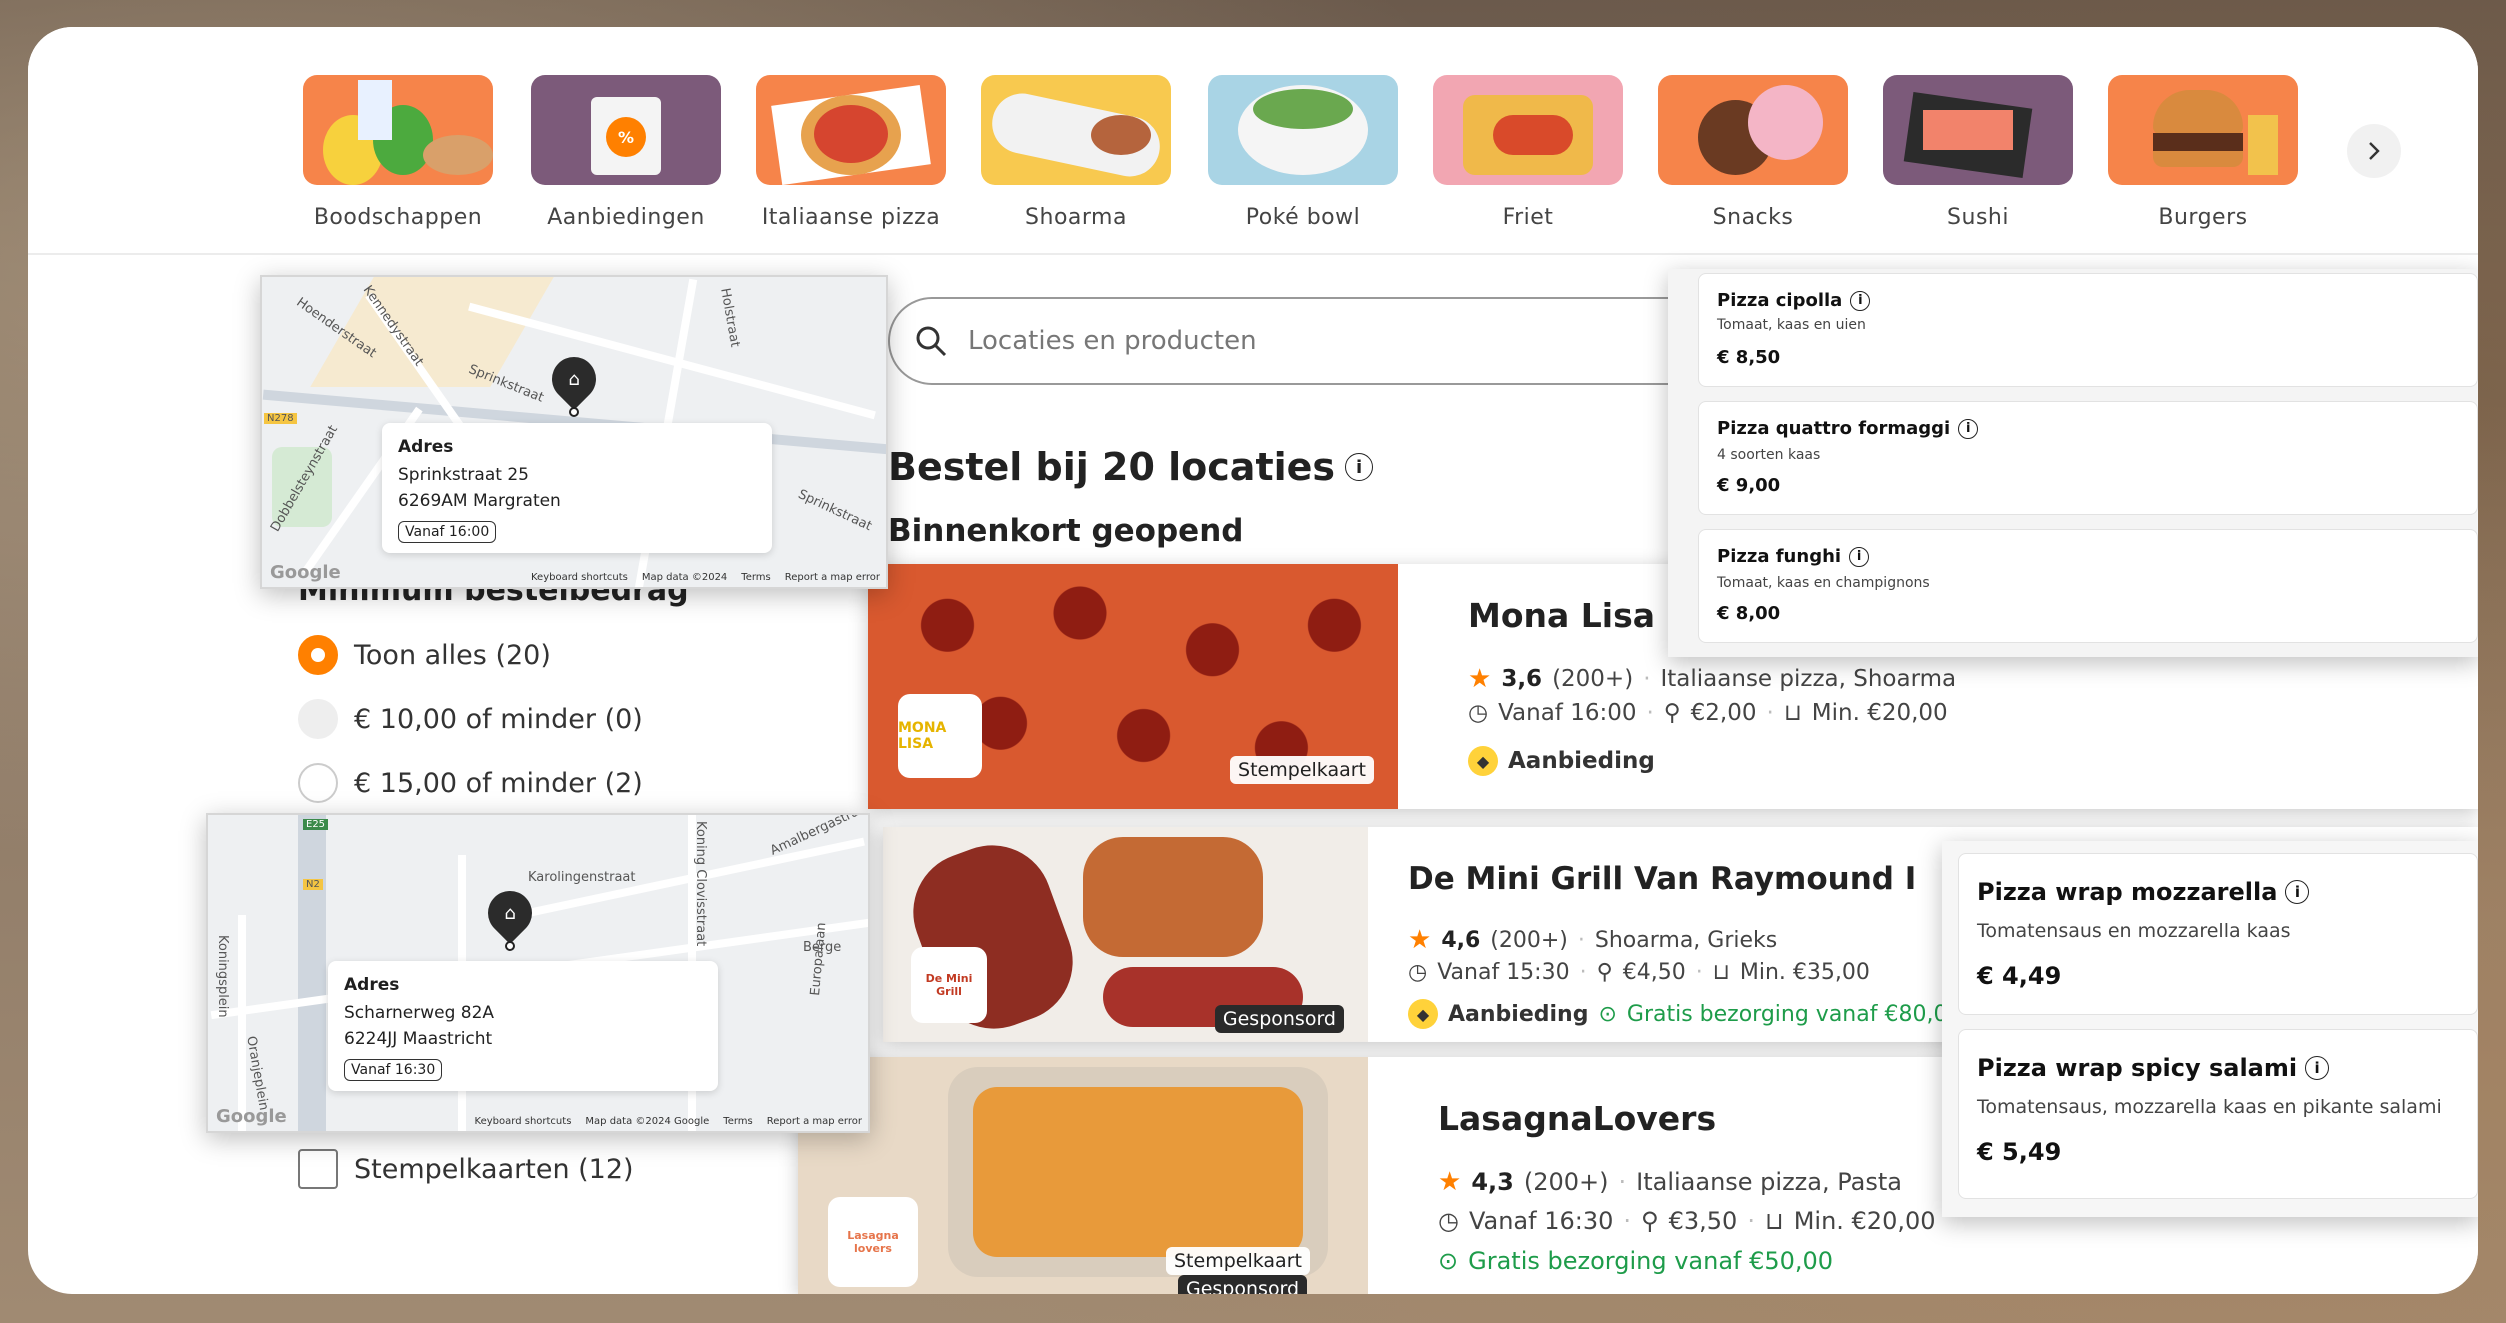  I want to click on restaurant-name: De Mini Grill Van Raymound I, so click(1662, 879).